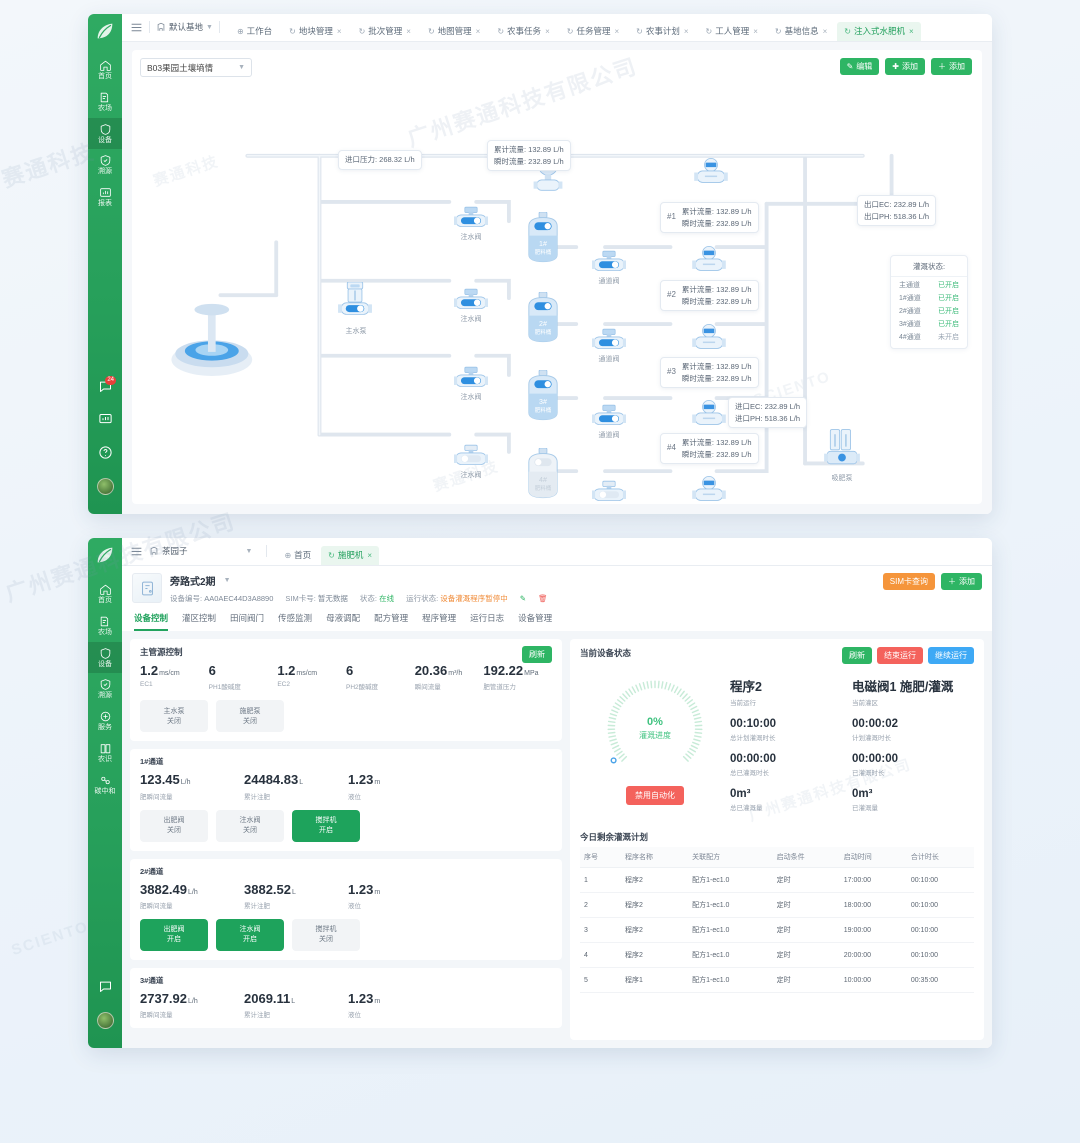 The width and height of the screenshot is (1080, 1143). What do you see at coordinates (879, 31) in the screenshot?
I see `tab-注入式水肥机: ↻ 注入式水肥机 ×` at bounding box center [879, 31].